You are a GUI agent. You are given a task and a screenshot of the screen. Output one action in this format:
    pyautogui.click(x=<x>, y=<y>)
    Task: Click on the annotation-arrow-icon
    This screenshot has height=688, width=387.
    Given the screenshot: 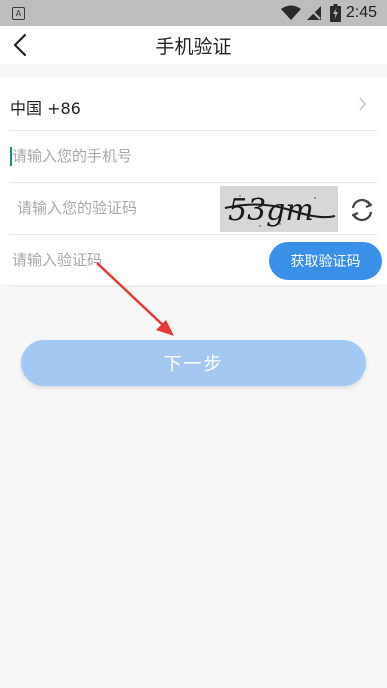 What is the action you would take?
    pyautogui.click(x=135, y=299)
    